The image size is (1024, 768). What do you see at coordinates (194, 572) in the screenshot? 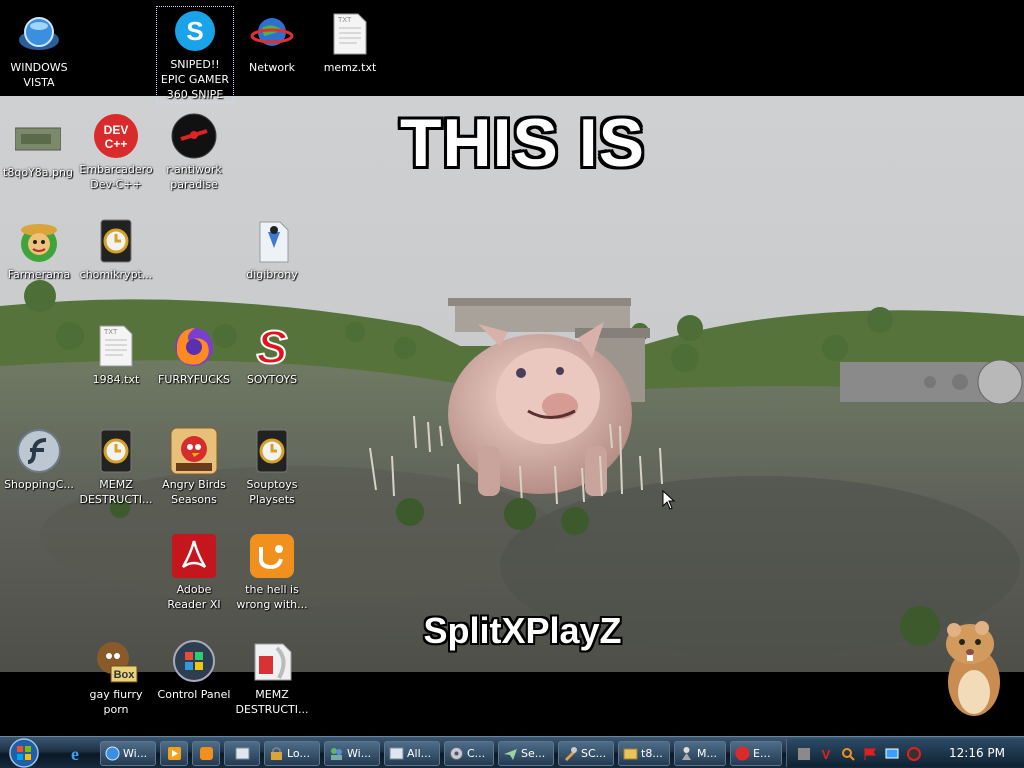
I see `desktop-icon-adobe-reader: Adobe Reader XI` at bounding box center [194, 572].